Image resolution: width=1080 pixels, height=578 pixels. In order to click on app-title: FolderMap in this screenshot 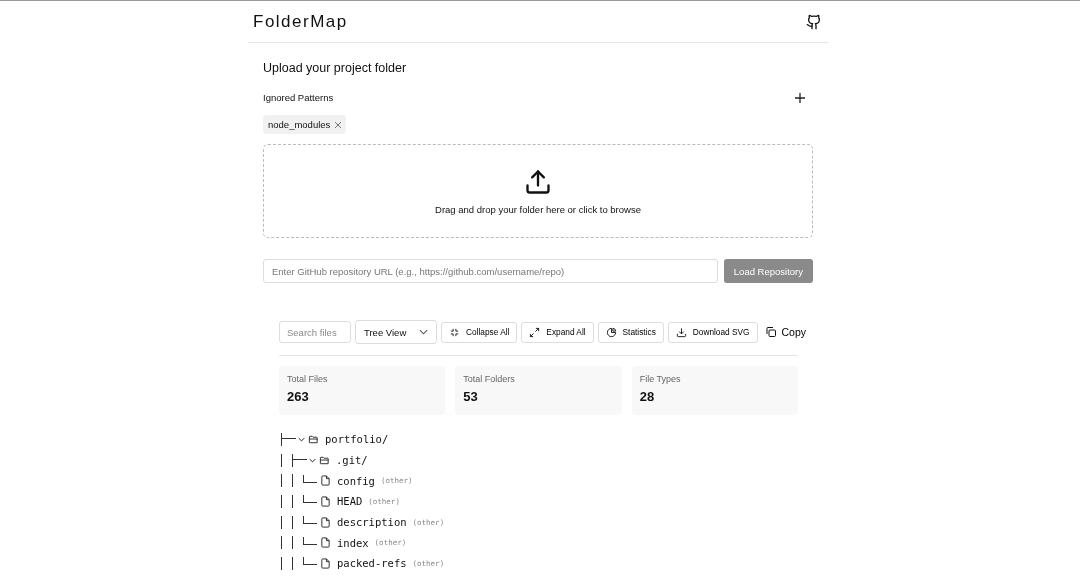, I will do `click(300, 21)`.